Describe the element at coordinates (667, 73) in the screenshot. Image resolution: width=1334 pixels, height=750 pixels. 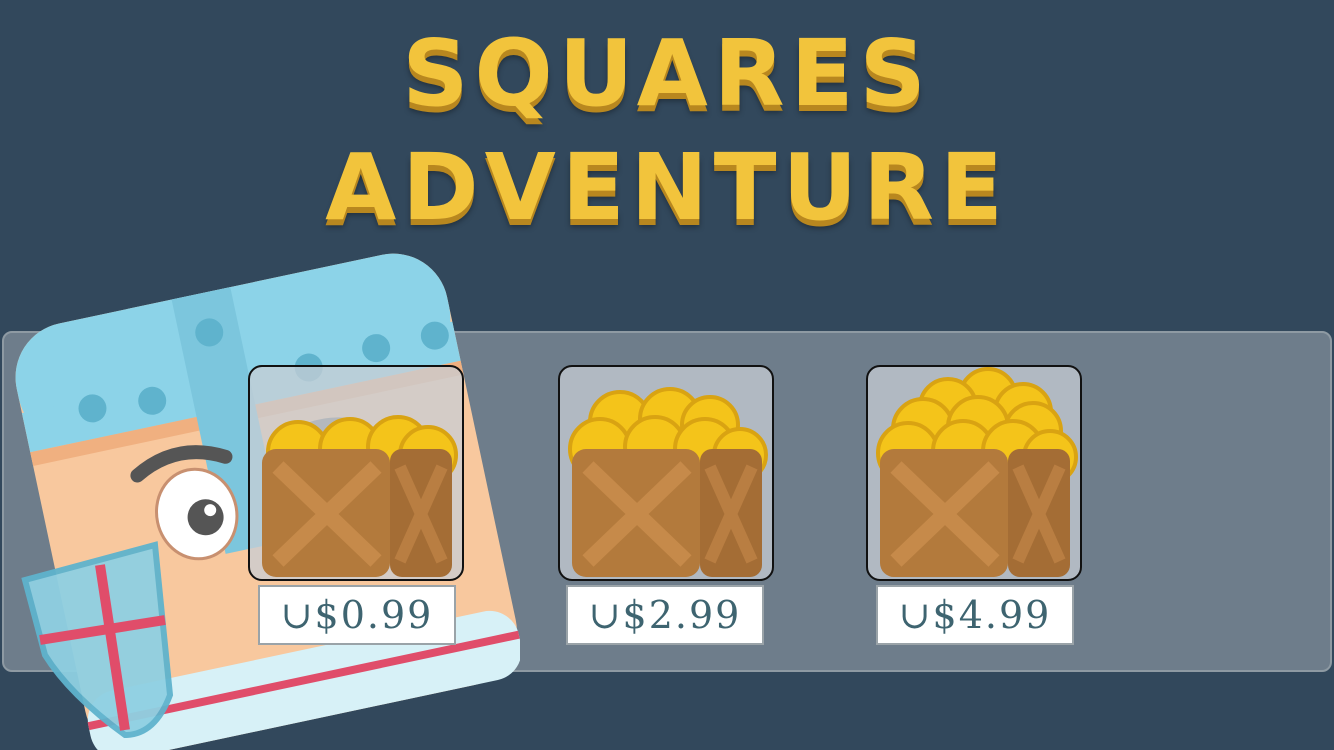
I see `game-title-line1: SQUARES` at that location.